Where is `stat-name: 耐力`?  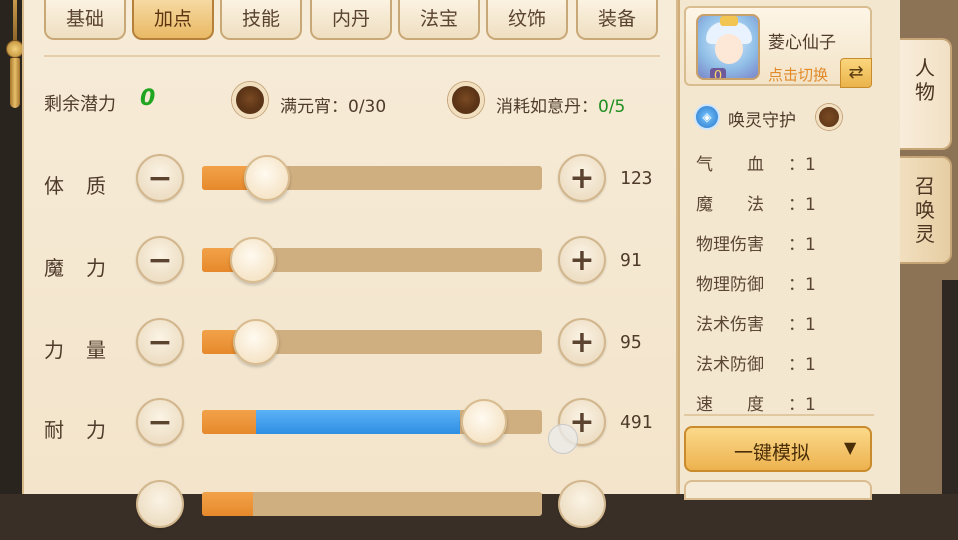
stat-name: 耐力 is located at coordinates (86, 430).